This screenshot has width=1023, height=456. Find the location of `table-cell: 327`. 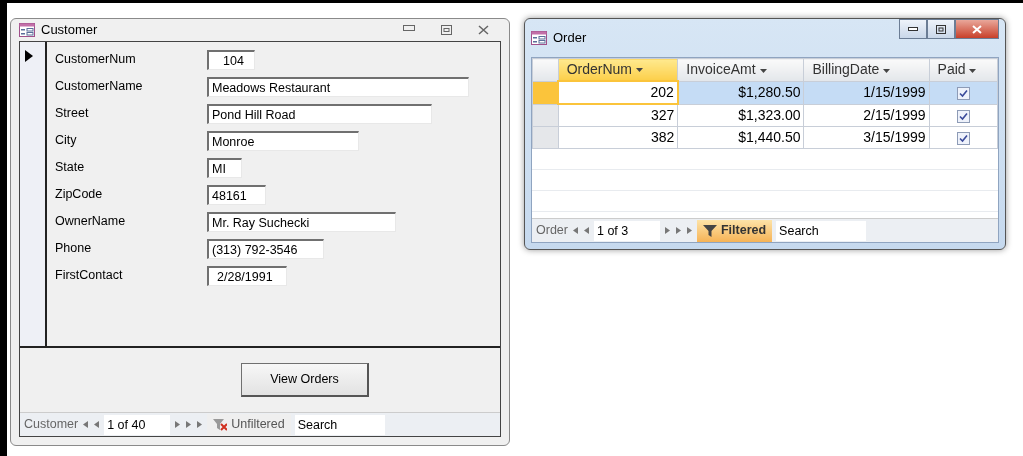

table-cell: 327 is located at coordinates (618, 115).